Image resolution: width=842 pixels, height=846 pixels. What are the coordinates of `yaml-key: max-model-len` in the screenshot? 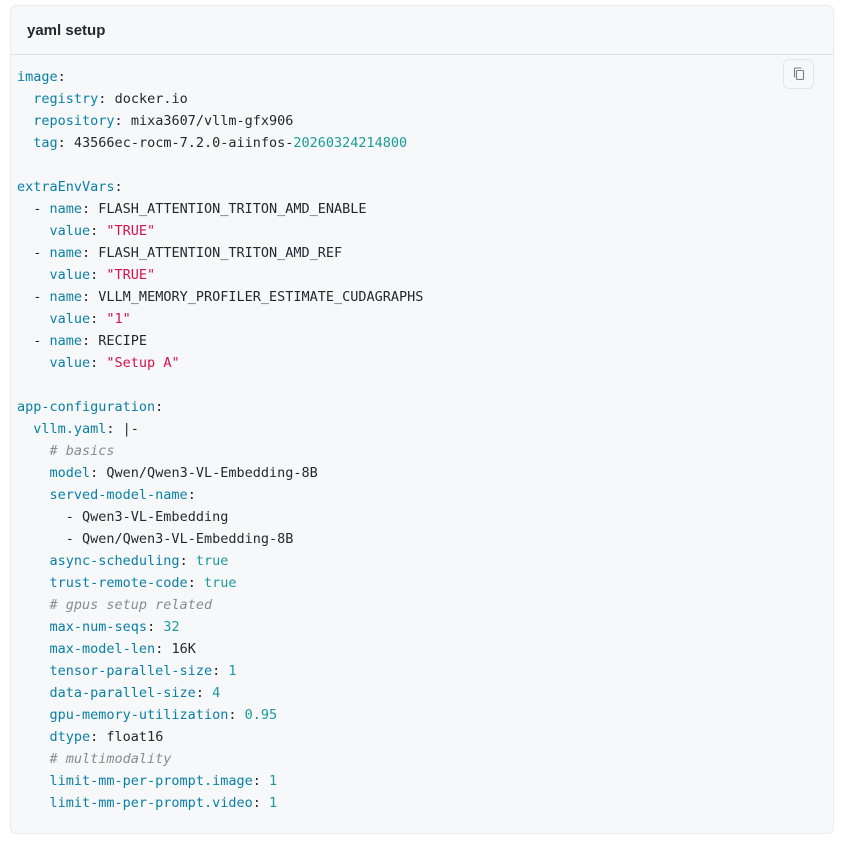 It's located at (102, 649).